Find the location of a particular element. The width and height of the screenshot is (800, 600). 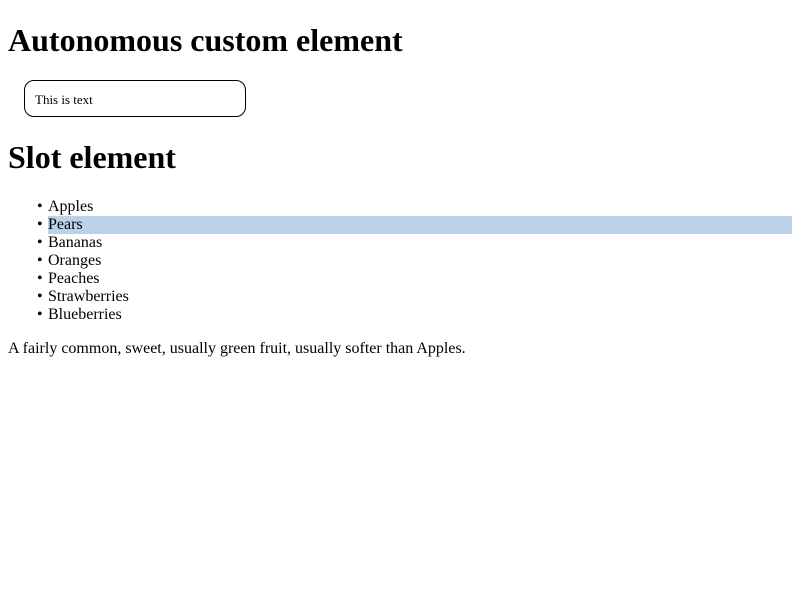

fruit-label: Oranges is located at coordinates (75, 260).